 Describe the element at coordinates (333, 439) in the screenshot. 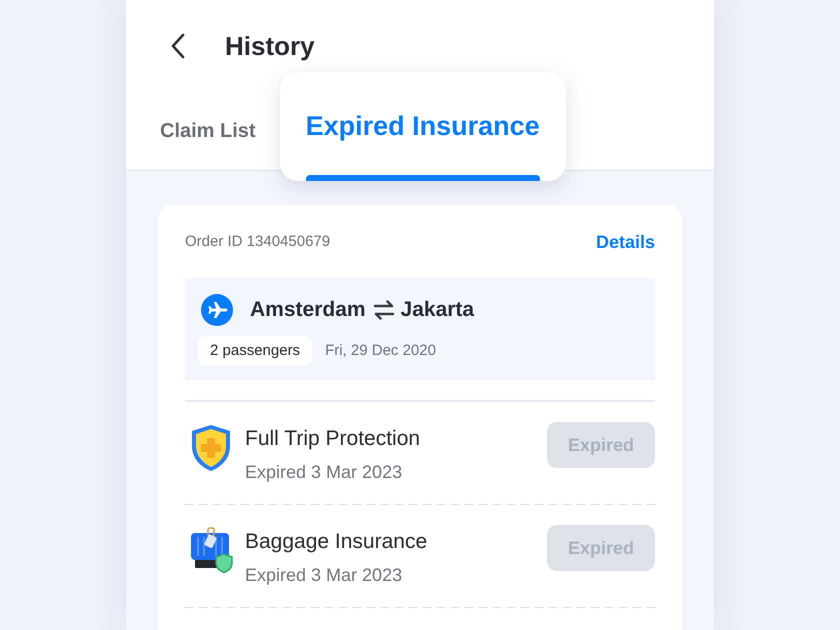

I see `policy-name: Full Trip Protection` at that location.